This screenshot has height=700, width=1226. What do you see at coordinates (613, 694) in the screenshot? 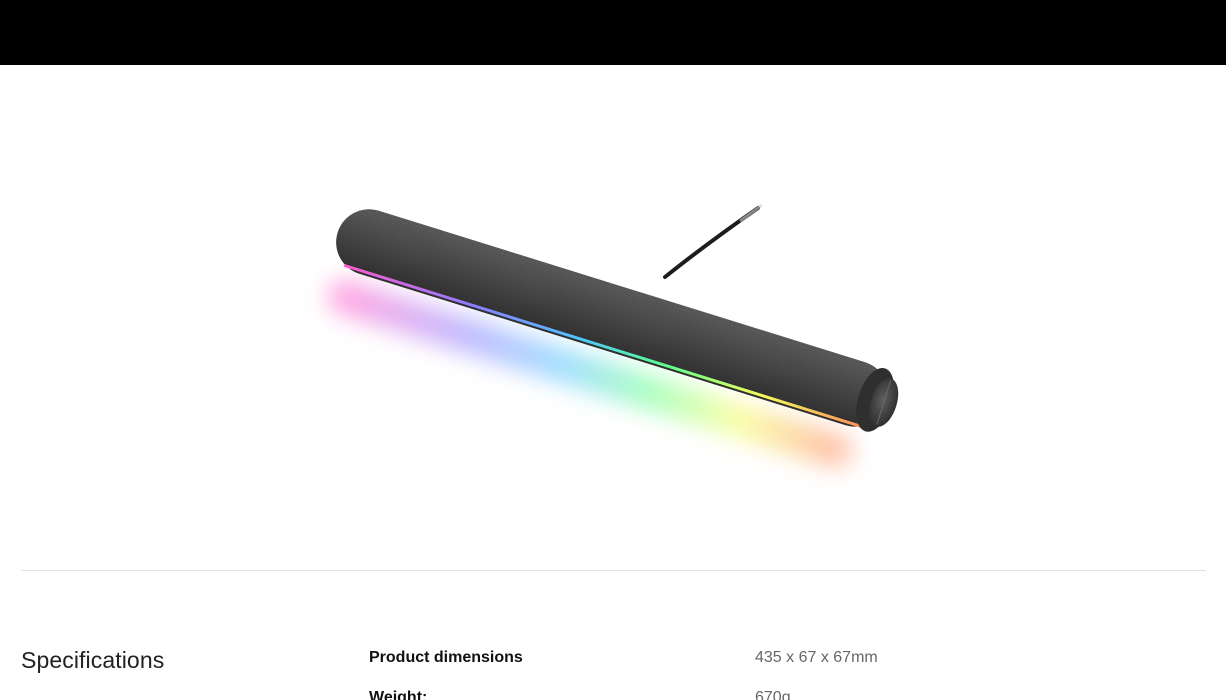
I see `spec-row-weight: Weight: 670g` at bounding box center [613, 694].